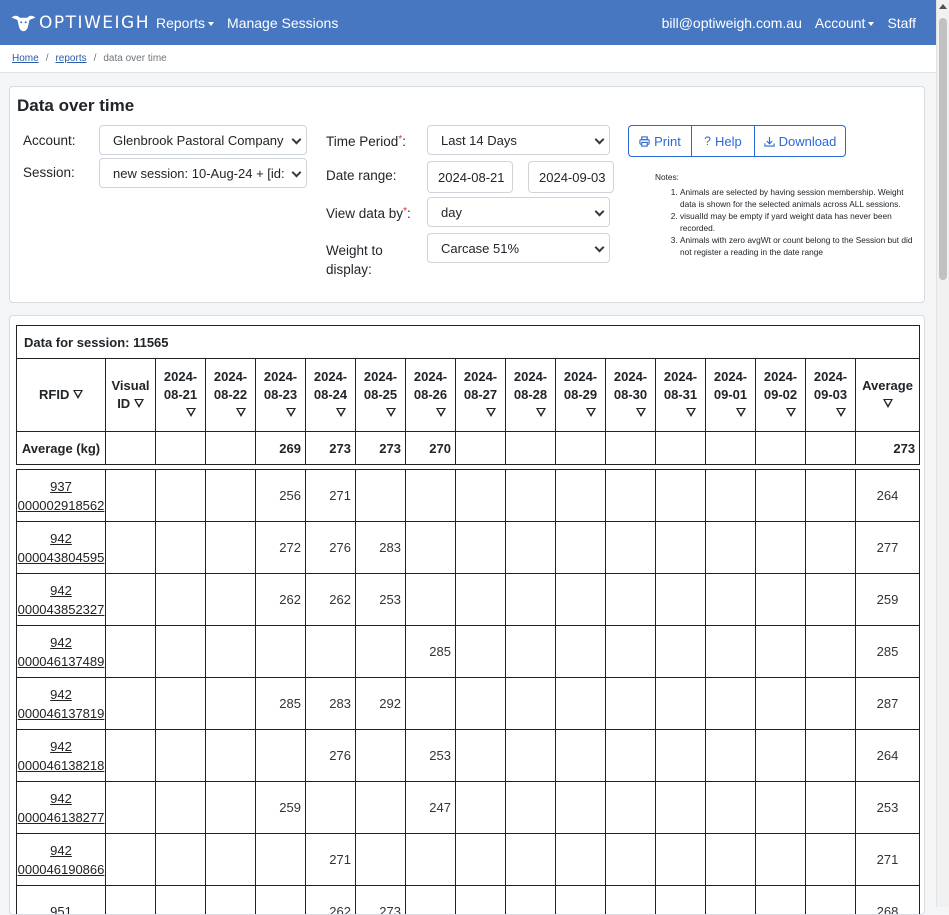 The width and height of the screenshot is (949, 915). I want to click on rfid-link: 937000002918562, so click(61, 496).